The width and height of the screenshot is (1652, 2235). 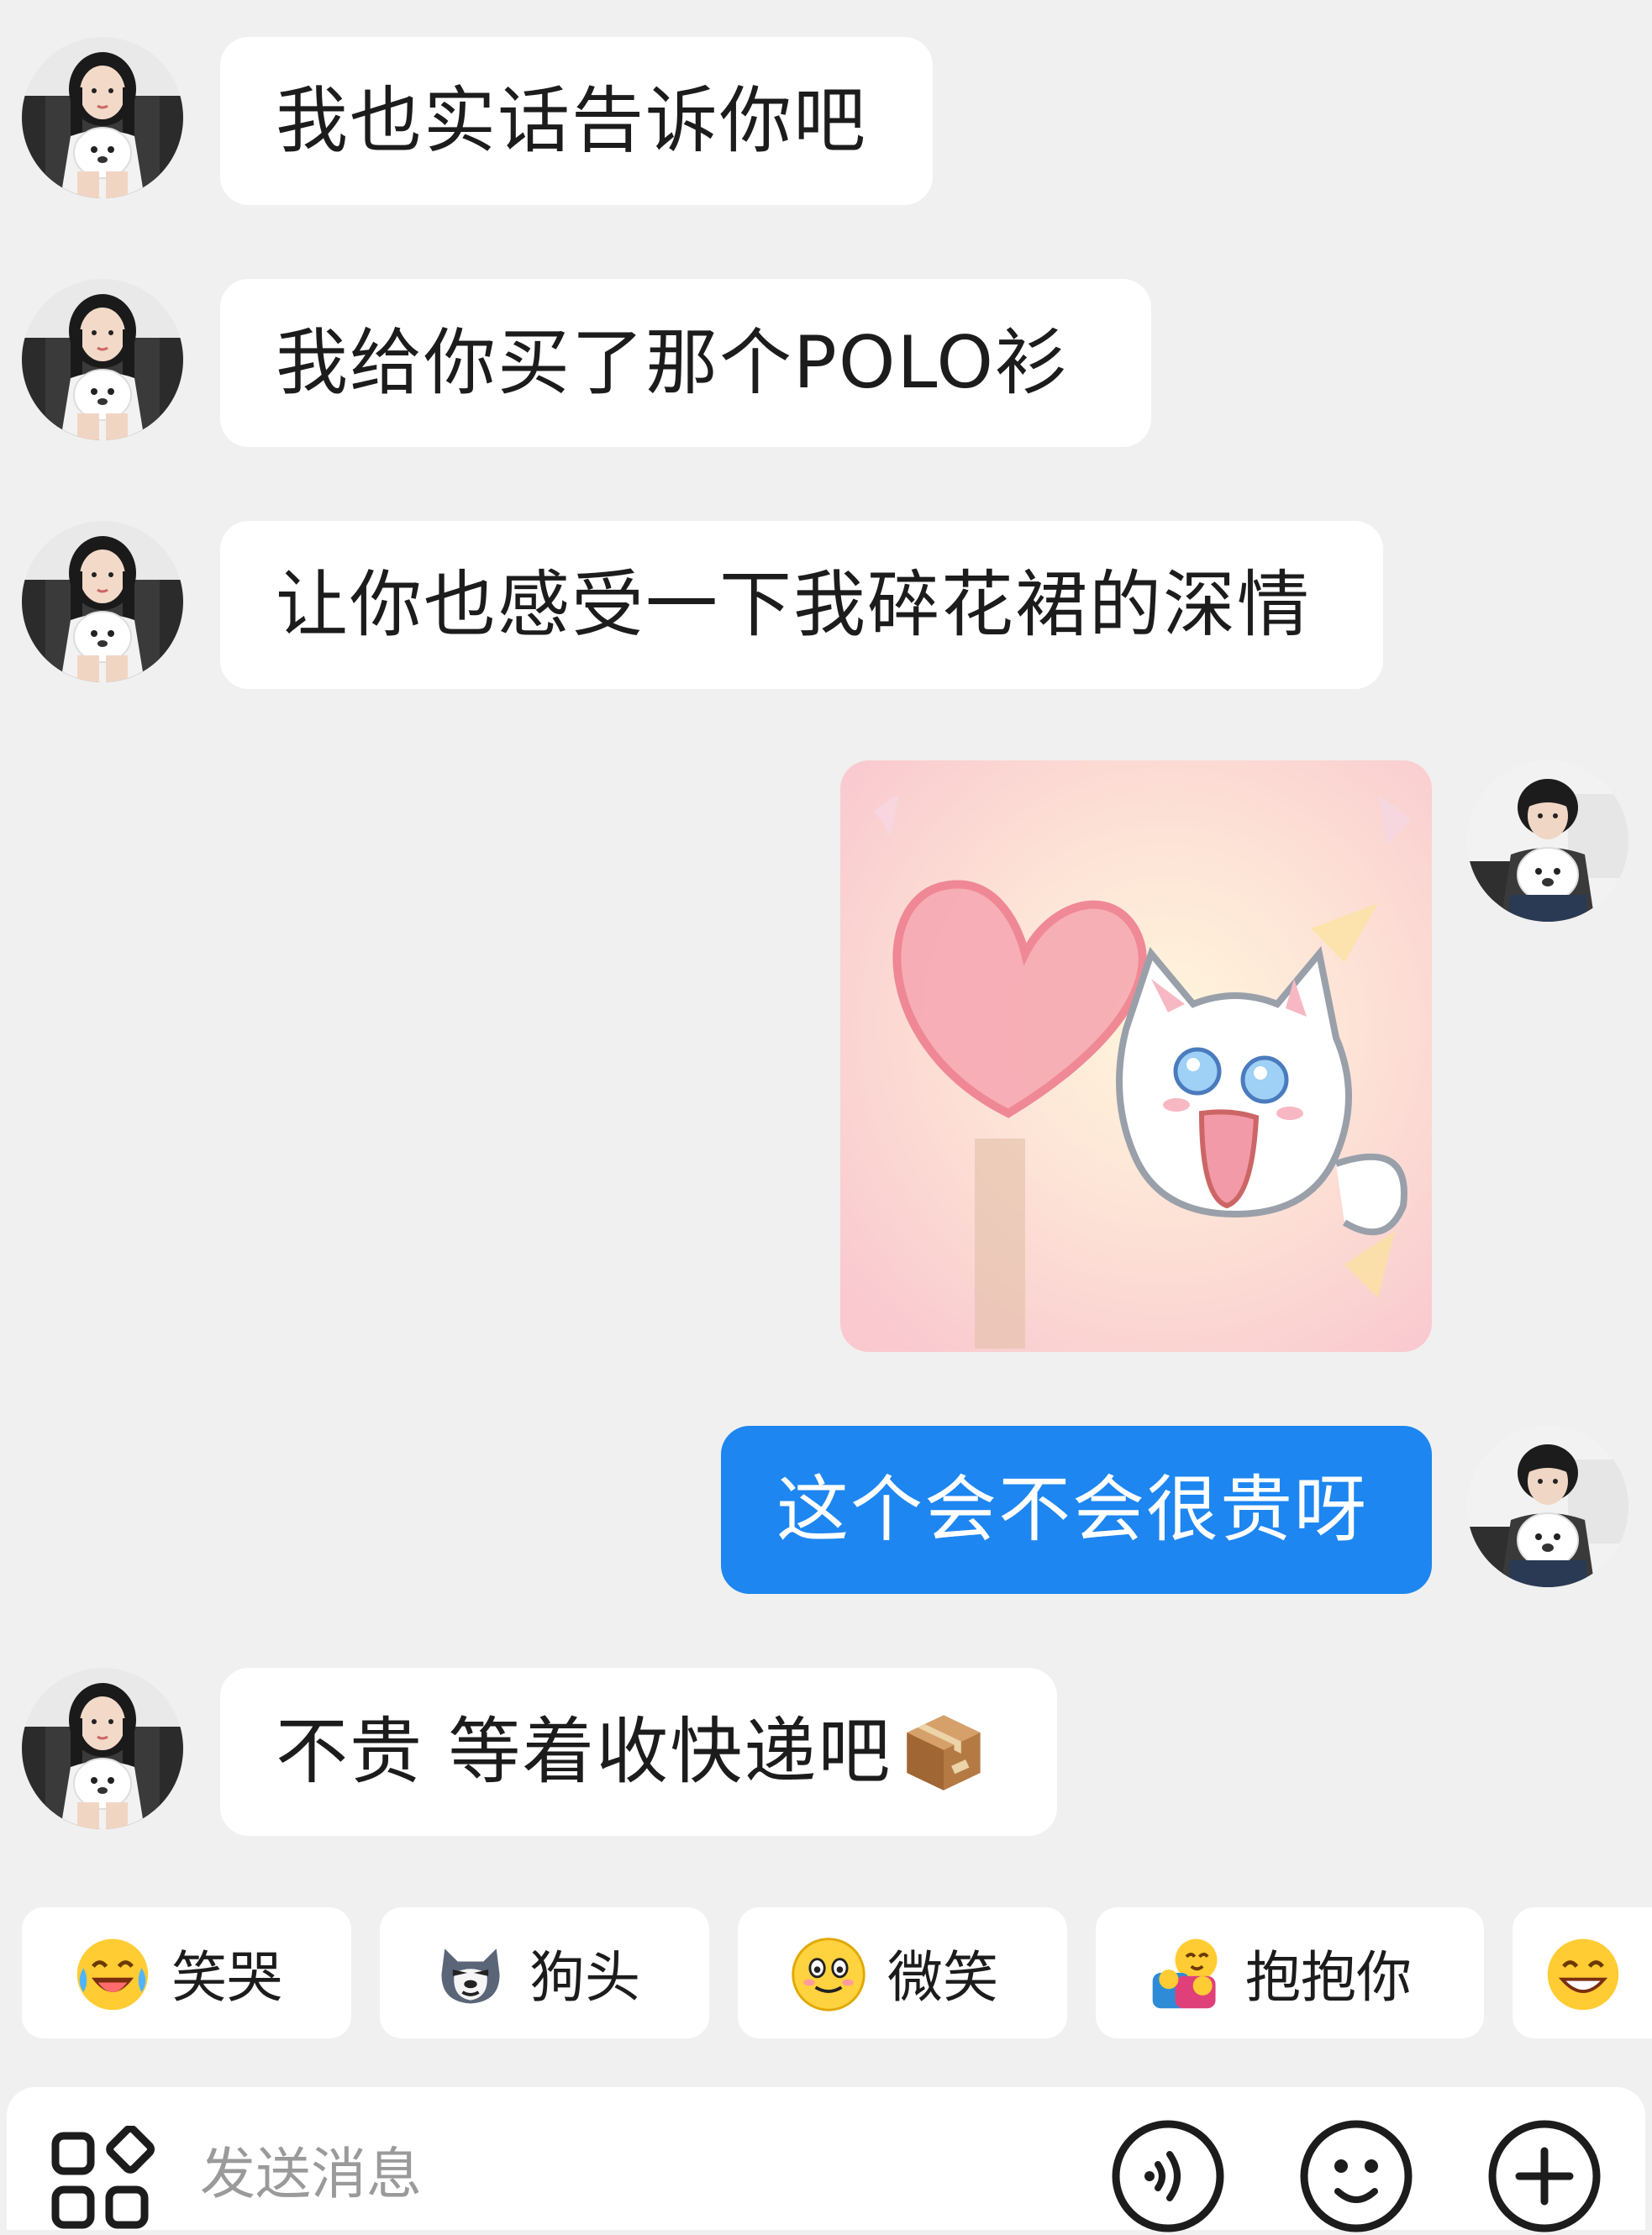 What do you see at coordinates (1356, 2176) in the screenshot?
I see `emoji-face-icon` at bounding box center [1356, 2176].